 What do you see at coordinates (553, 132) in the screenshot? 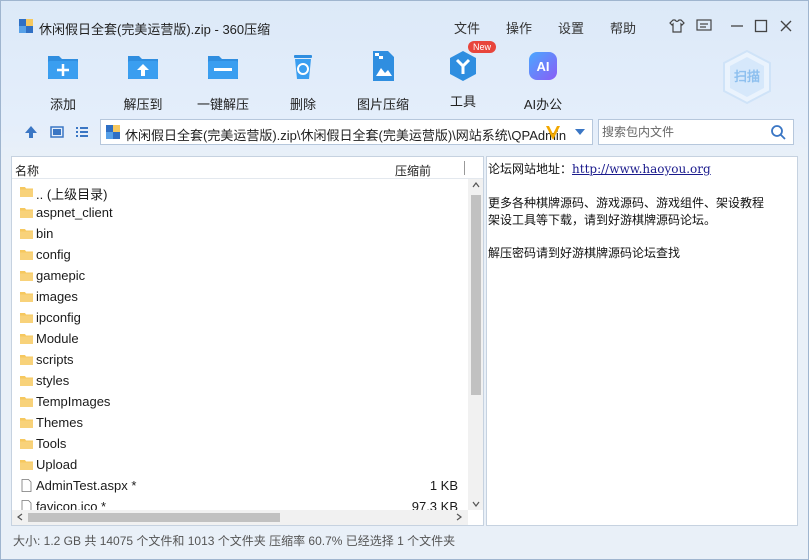
I see `v-check-icon` at bounding box center [553, 132].